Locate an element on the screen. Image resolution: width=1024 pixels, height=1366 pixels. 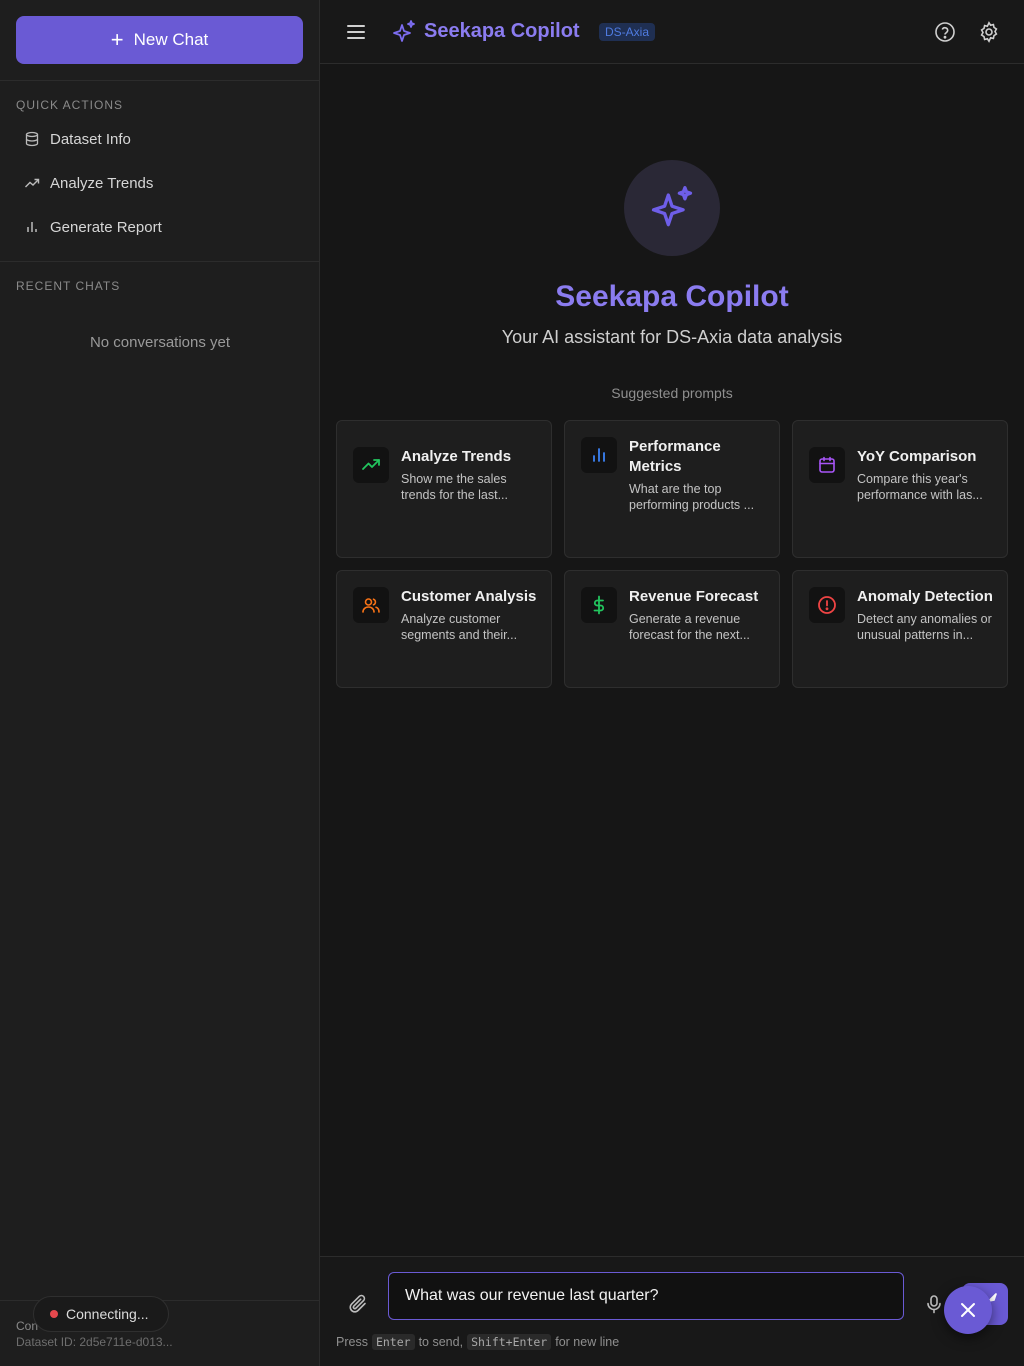
plus-icon: + is located at coordinates (117, 39).